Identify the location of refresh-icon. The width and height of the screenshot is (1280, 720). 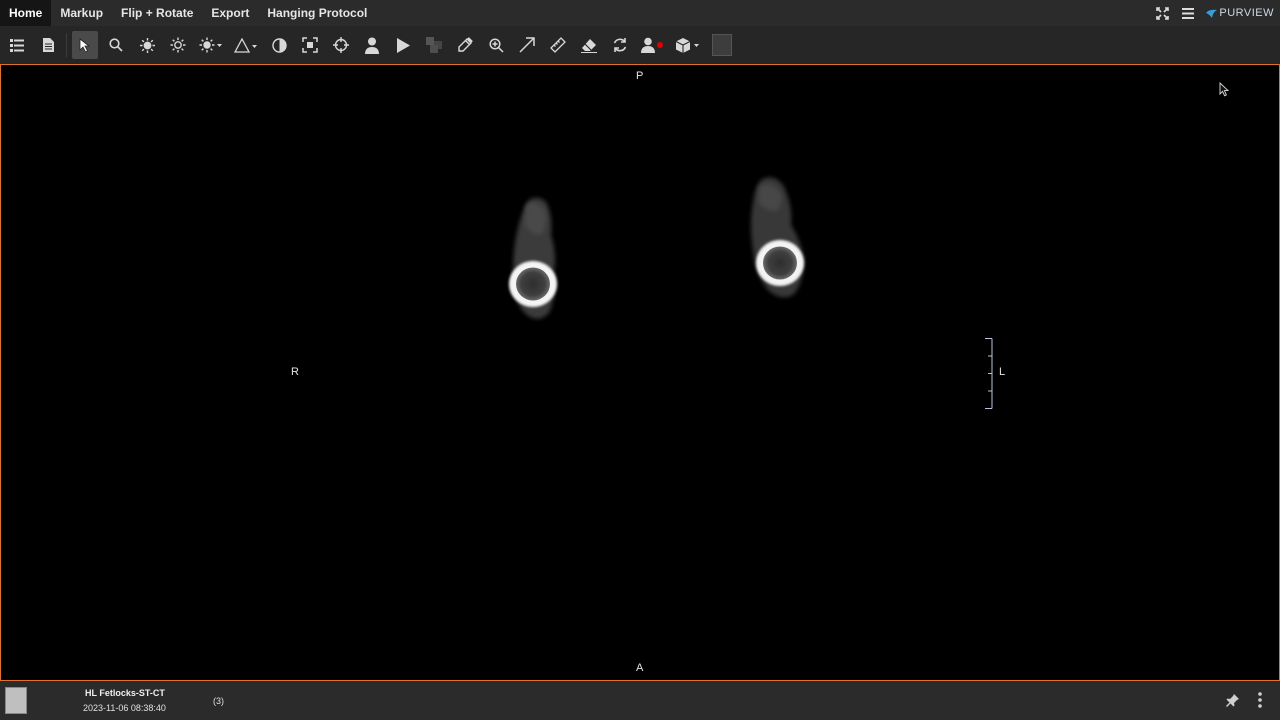
(620, 45).